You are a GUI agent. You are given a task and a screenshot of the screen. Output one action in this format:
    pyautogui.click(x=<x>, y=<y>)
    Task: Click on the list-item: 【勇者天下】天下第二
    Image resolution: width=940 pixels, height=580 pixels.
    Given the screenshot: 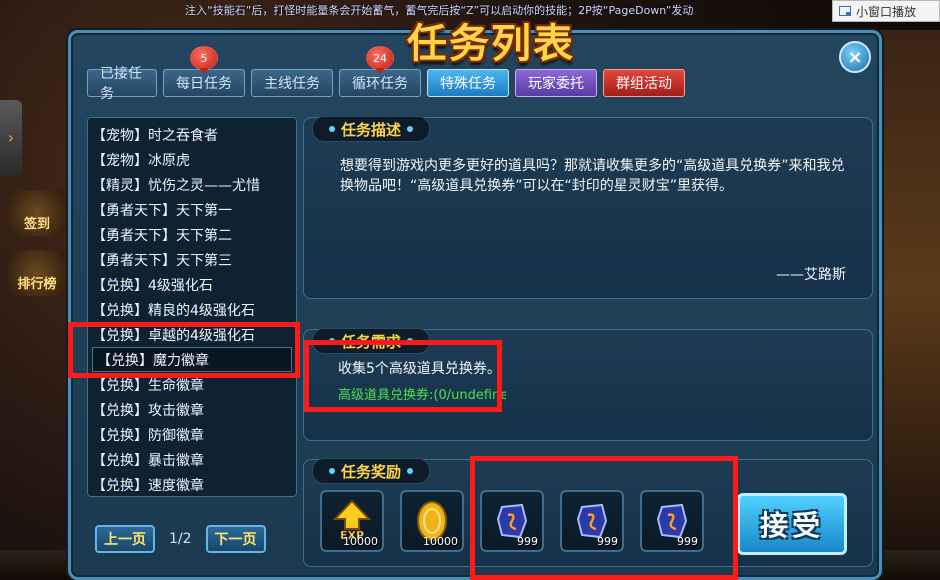 What is the action you would take?
    pyautogui.click(x=192, y=234)
    